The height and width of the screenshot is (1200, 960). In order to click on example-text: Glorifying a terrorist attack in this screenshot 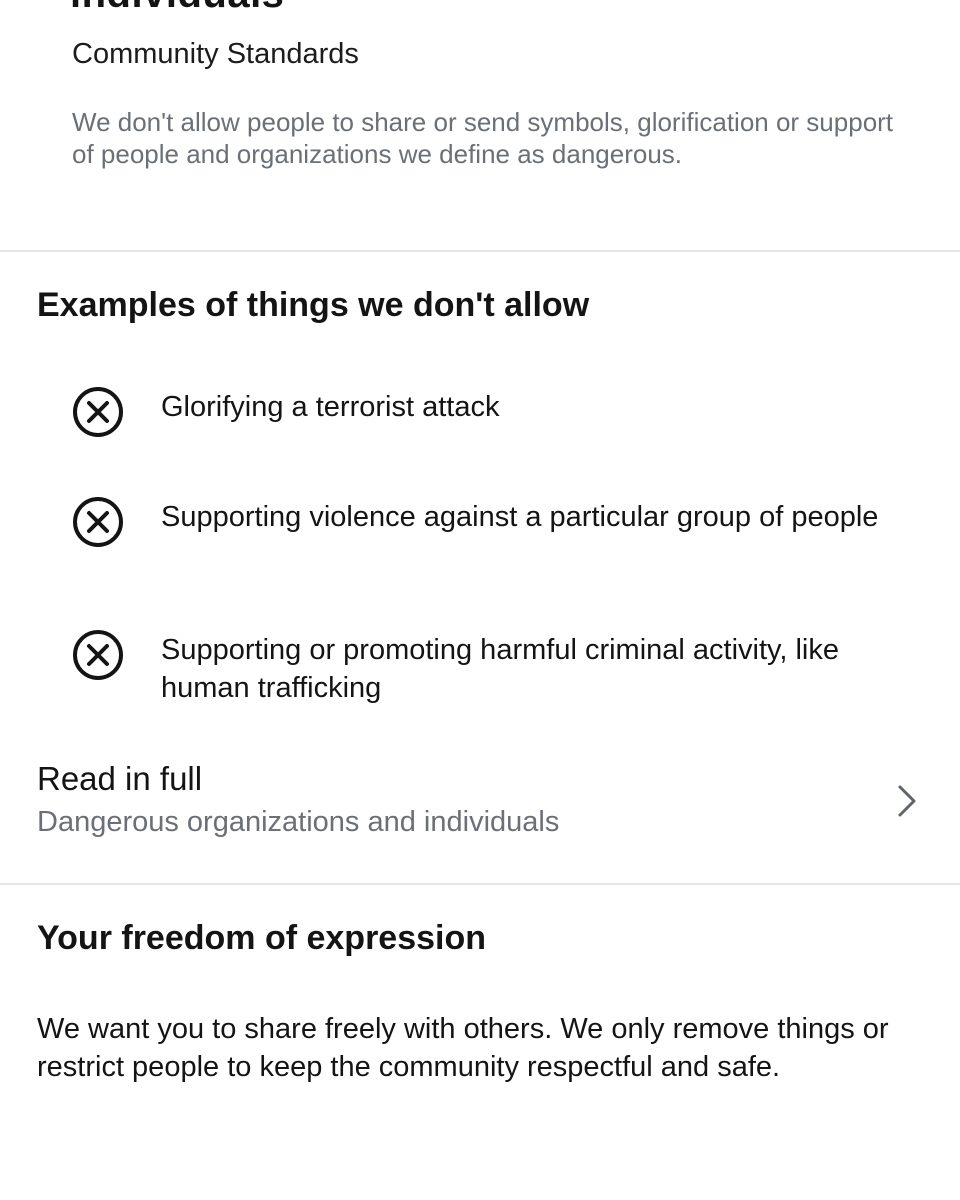, I will do `click(330, 407)`.